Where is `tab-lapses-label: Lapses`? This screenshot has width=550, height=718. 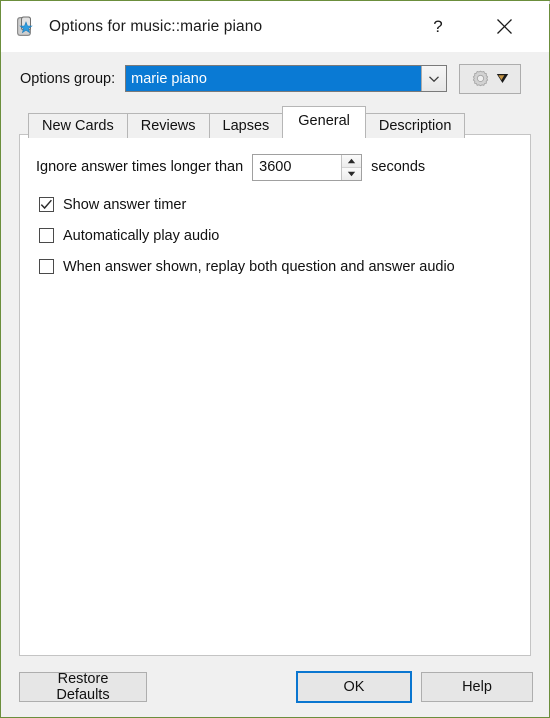 tab-lapses-label: Lapses is located at coordinates (246, 126).